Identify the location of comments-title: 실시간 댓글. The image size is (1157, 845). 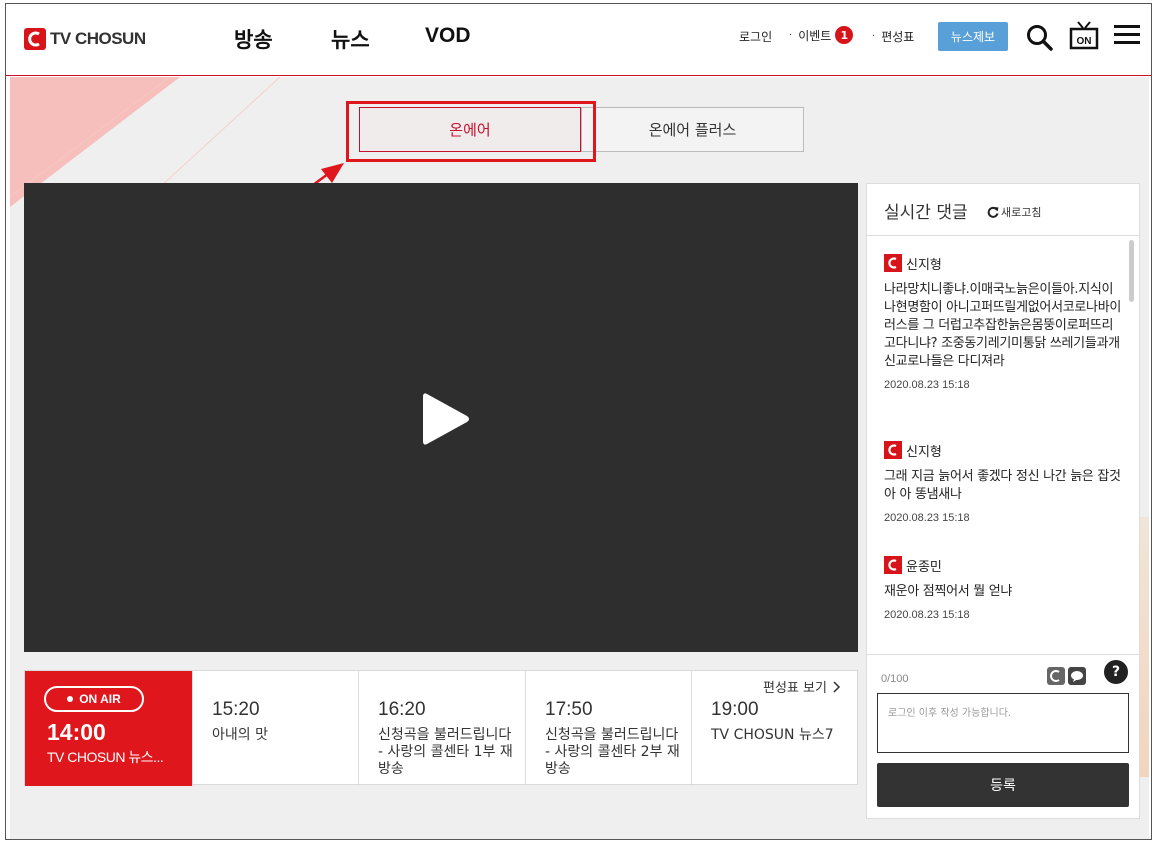
(926, 213).